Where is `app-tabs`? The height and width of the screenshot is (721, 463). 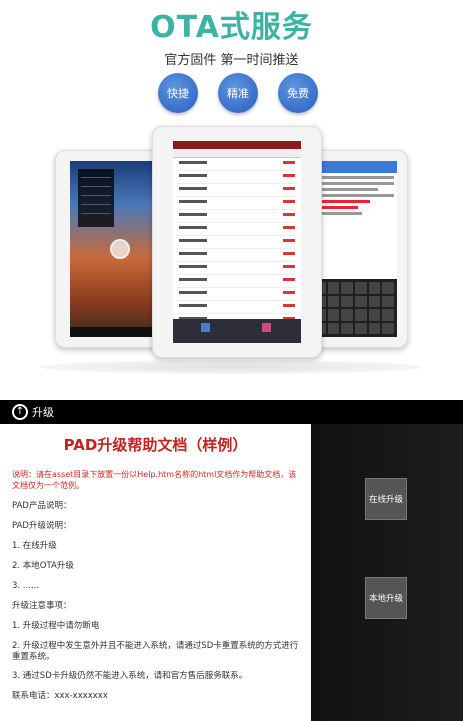 app-tabs is located at coordinates (237, 153).